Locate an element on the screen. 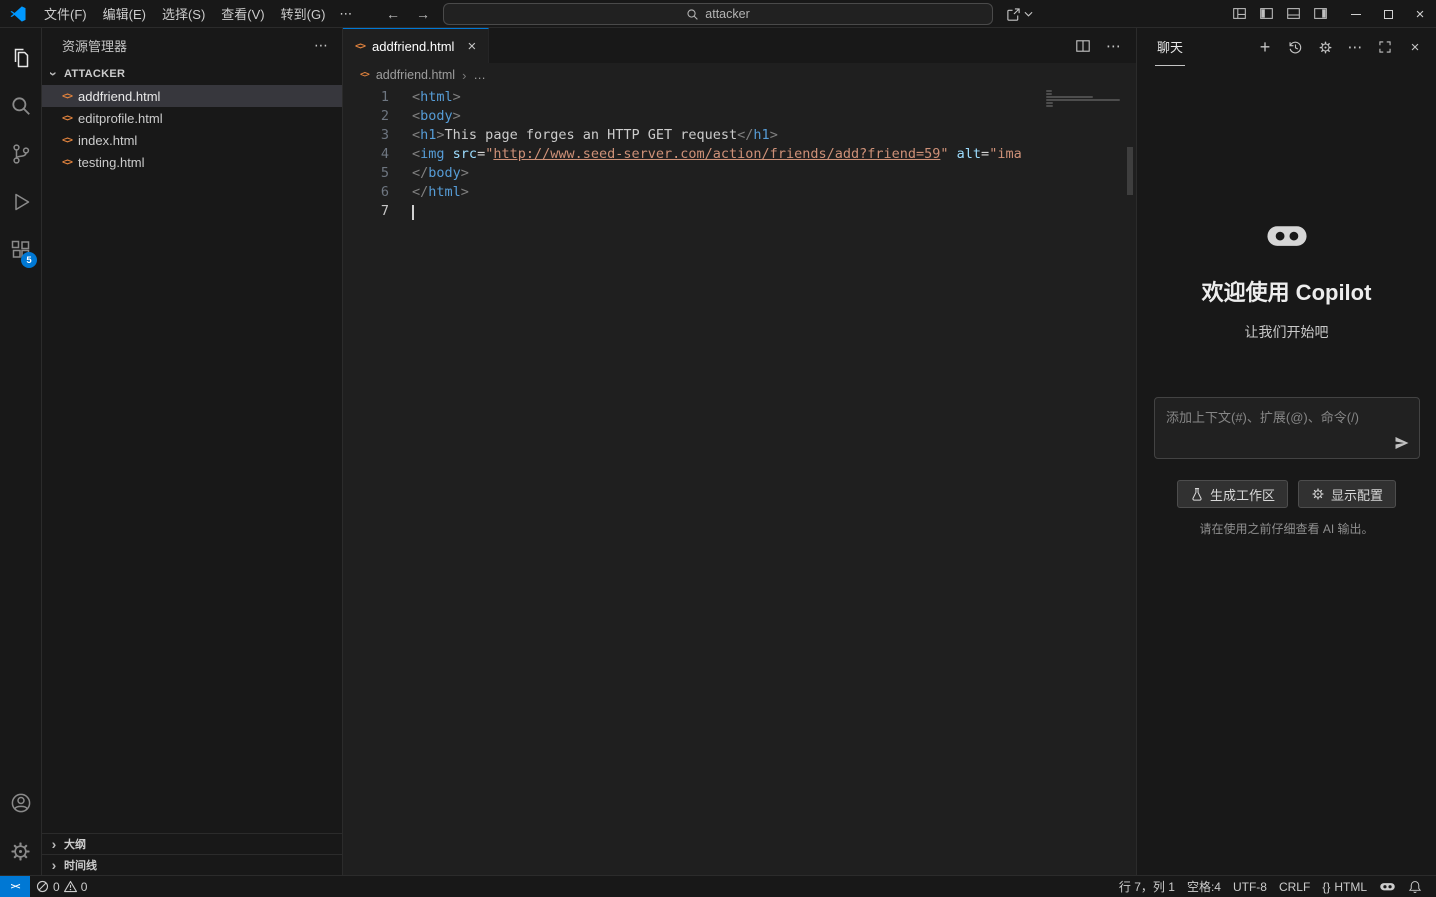 This screenshot has width=1436, height=897. customize-layout-button is located at coordinates (1239, 13).